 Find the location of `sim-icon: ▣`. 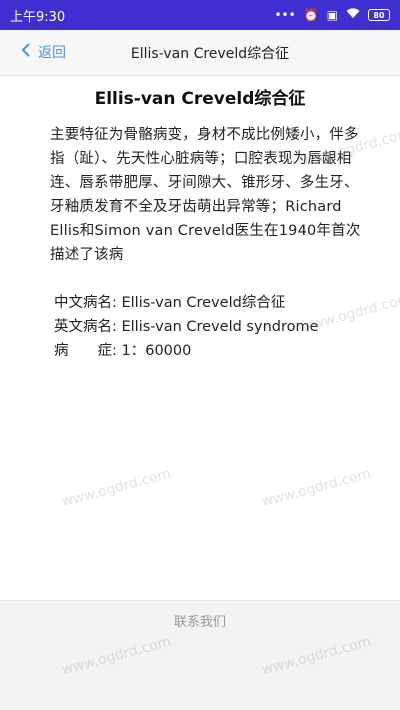

sim-icon: ▣ is located at coordinates (332, 15).